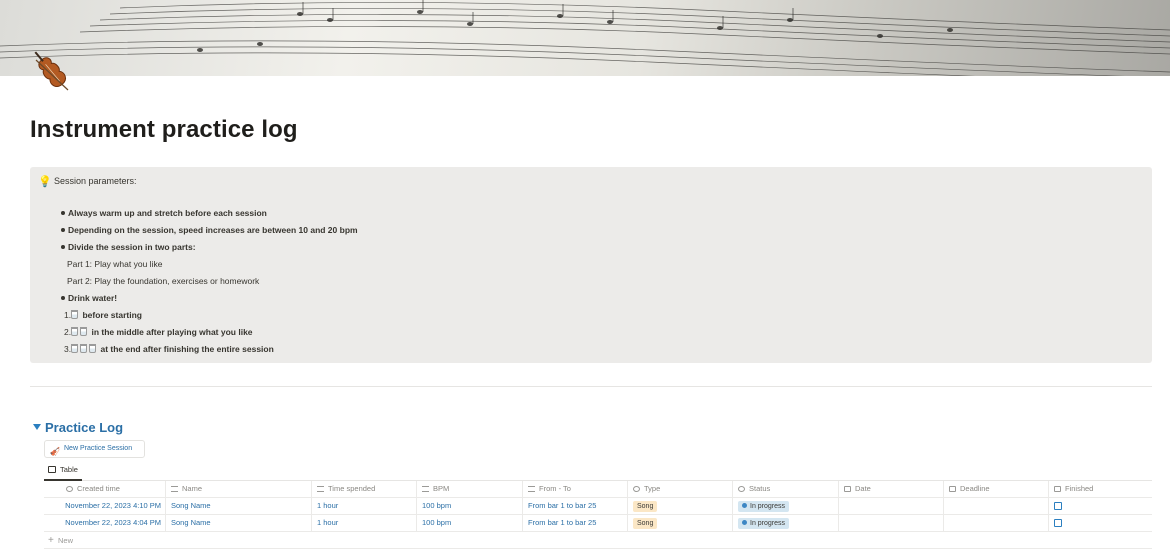 The height and width of the screenshot is (553, 1170). What do you see at coordinates (132, 247) in the screenshot?
I see `callout-line-divide: Divide the session in two parts:` at bounding box center [132, 247].